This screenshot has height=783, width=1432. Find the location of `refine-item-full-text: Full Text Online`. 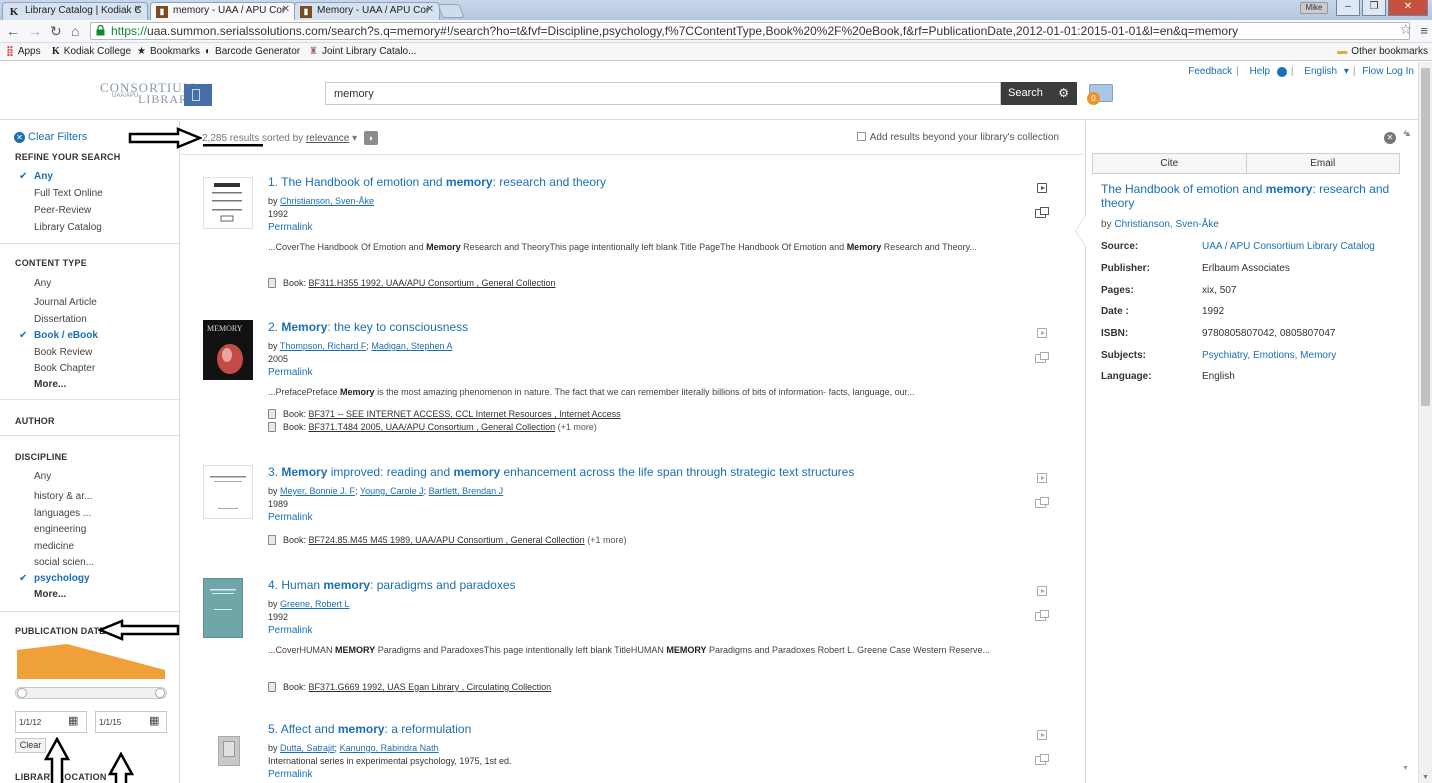

refine-item-full-text: Full Text Online is located at coordinates (68, 193).